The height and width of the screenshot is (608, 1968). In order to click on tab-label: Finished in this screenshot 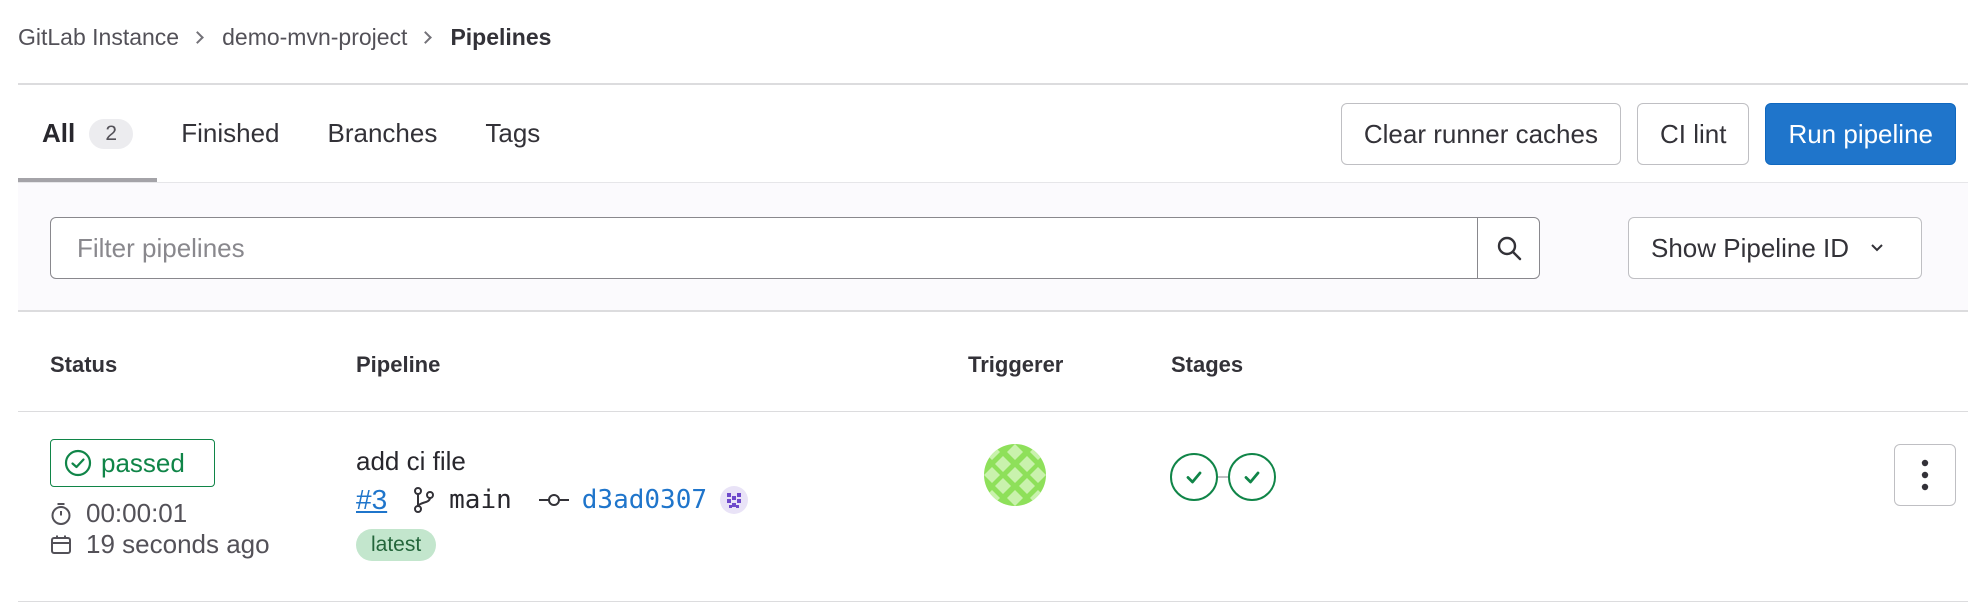, I will do `click(230, 133)`.